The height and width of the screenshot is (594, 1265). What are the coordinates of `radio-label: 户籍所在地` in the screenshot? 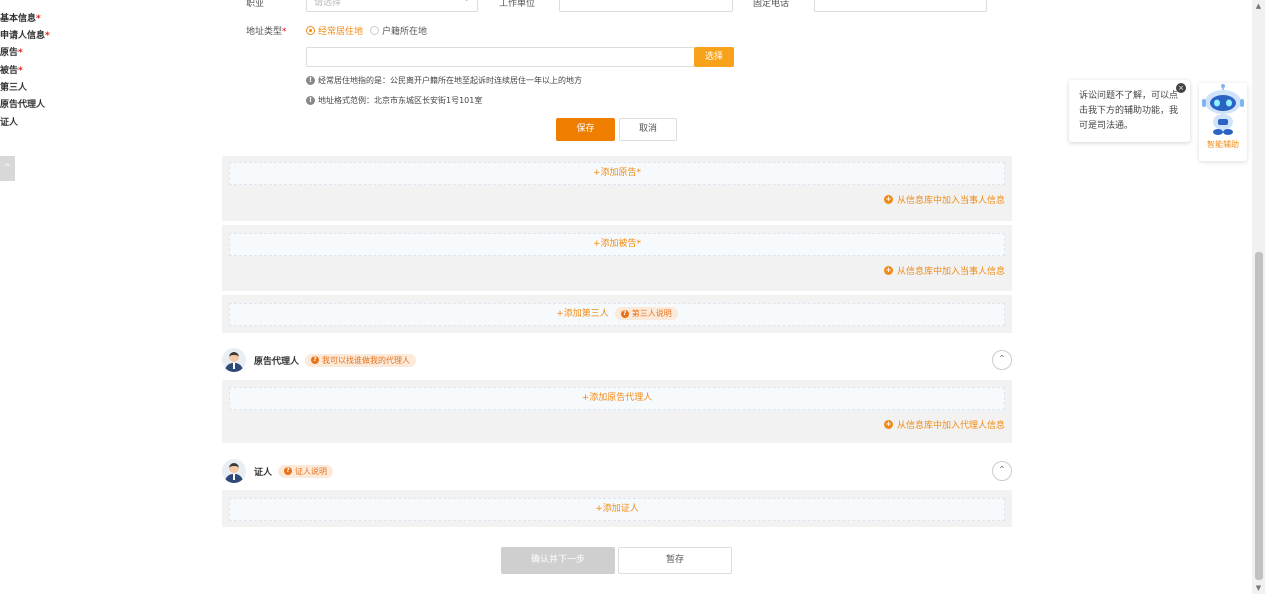 It's located at (405, 32).